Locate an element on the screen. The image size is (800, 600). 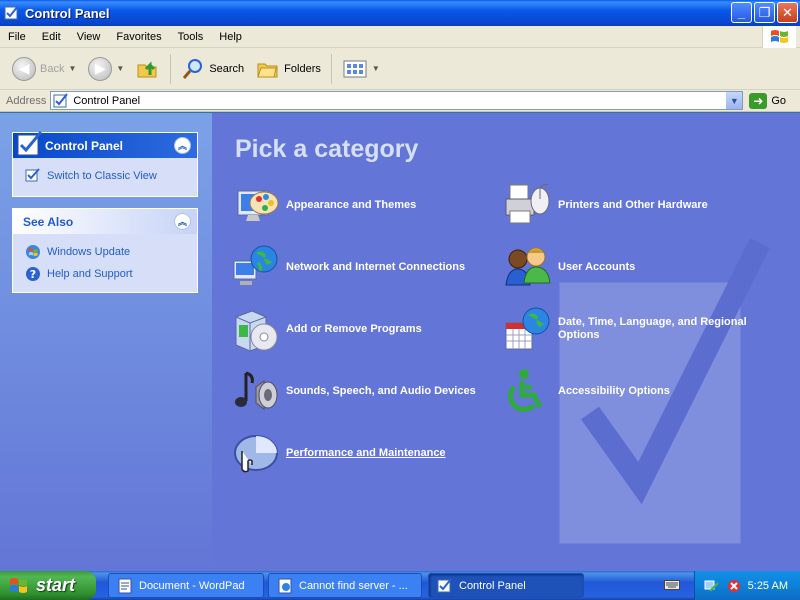
add-remove-programs-icon is located at coordinates (256, 331).